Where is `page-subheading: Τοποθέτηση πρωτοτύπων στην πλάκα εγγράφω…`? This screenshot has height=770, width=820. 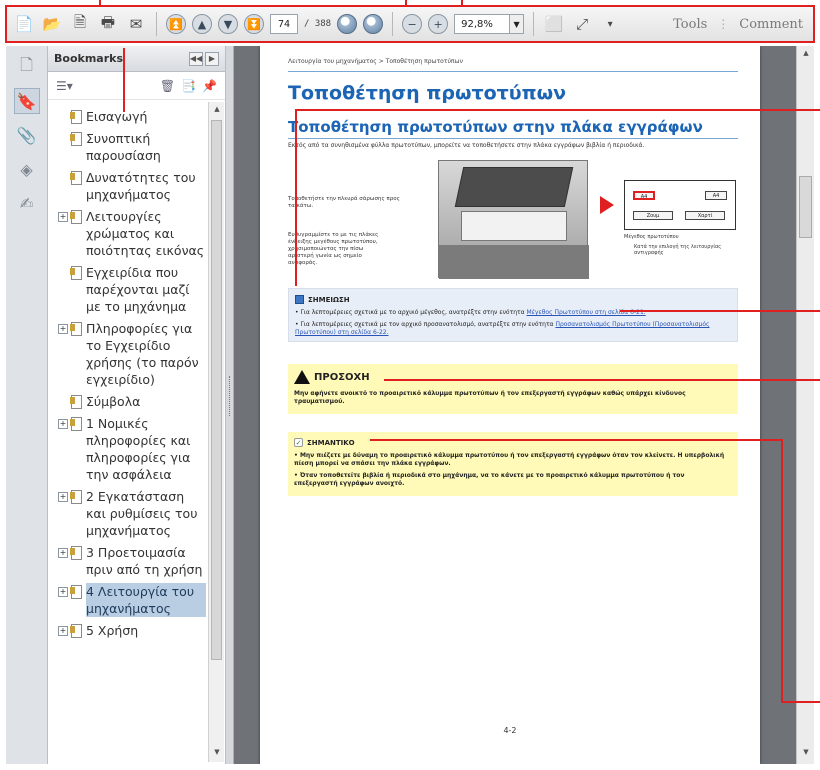 page-subheading: Τοποθέτηση πρωτοτύπων στην πλάκα εγγράφω… is located at coordinates (513, 128).